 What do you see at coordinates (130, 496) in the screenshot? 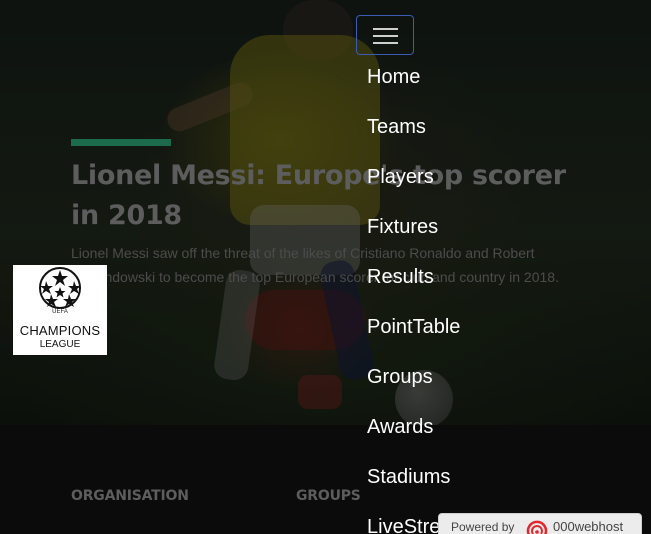
I see `footer-heading-organisation: ORGANISATION` at bounding box center [130, 496].